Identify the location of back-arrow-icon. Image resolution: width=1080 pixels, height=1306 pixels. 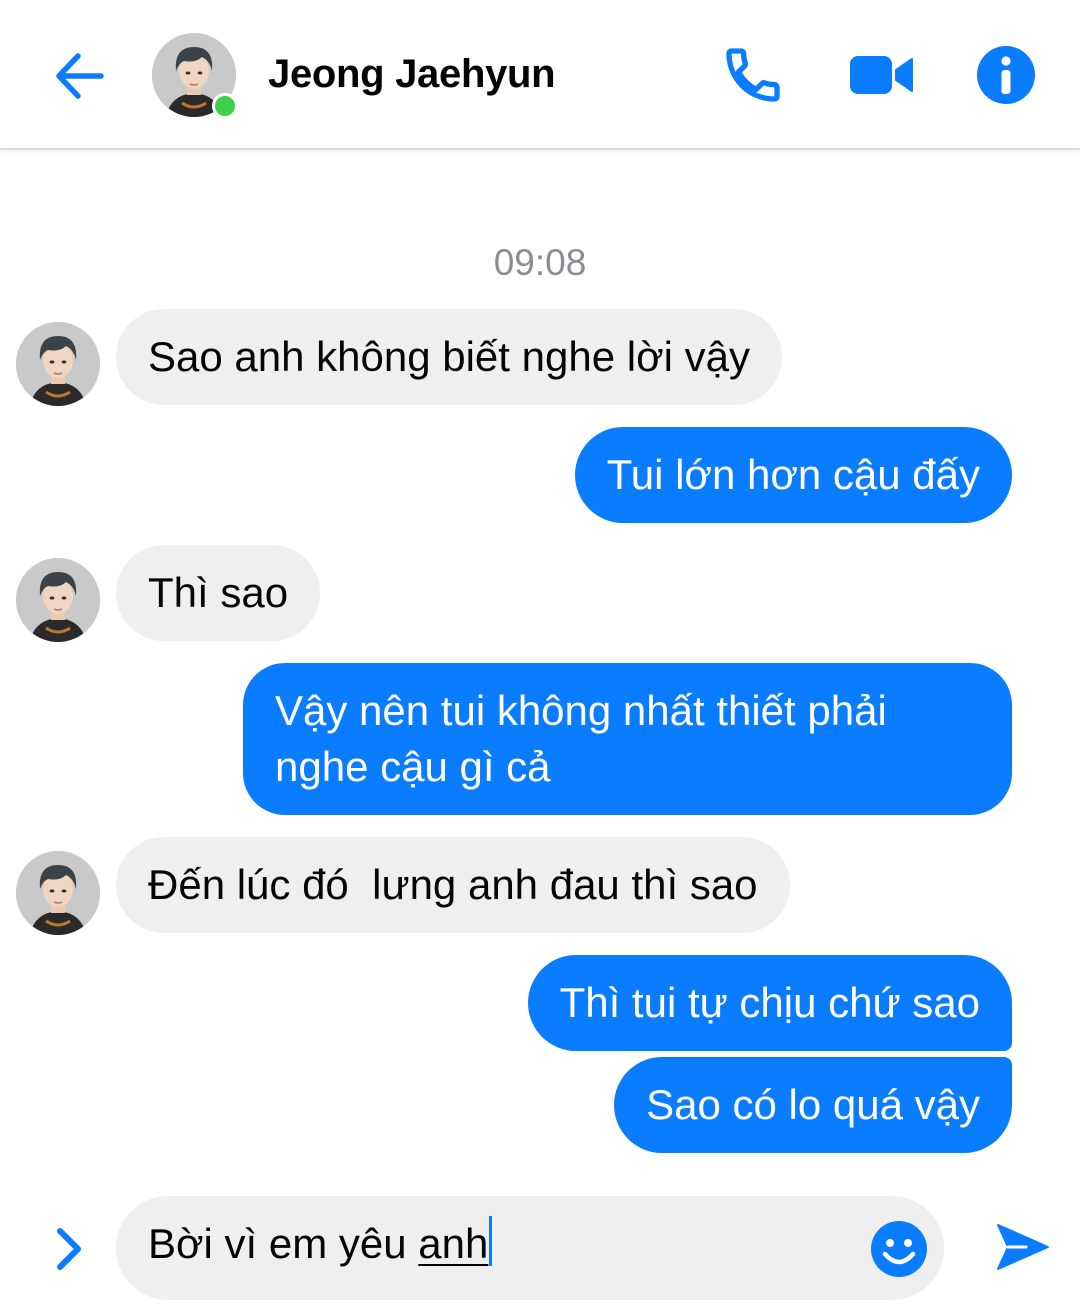
(80, 76).